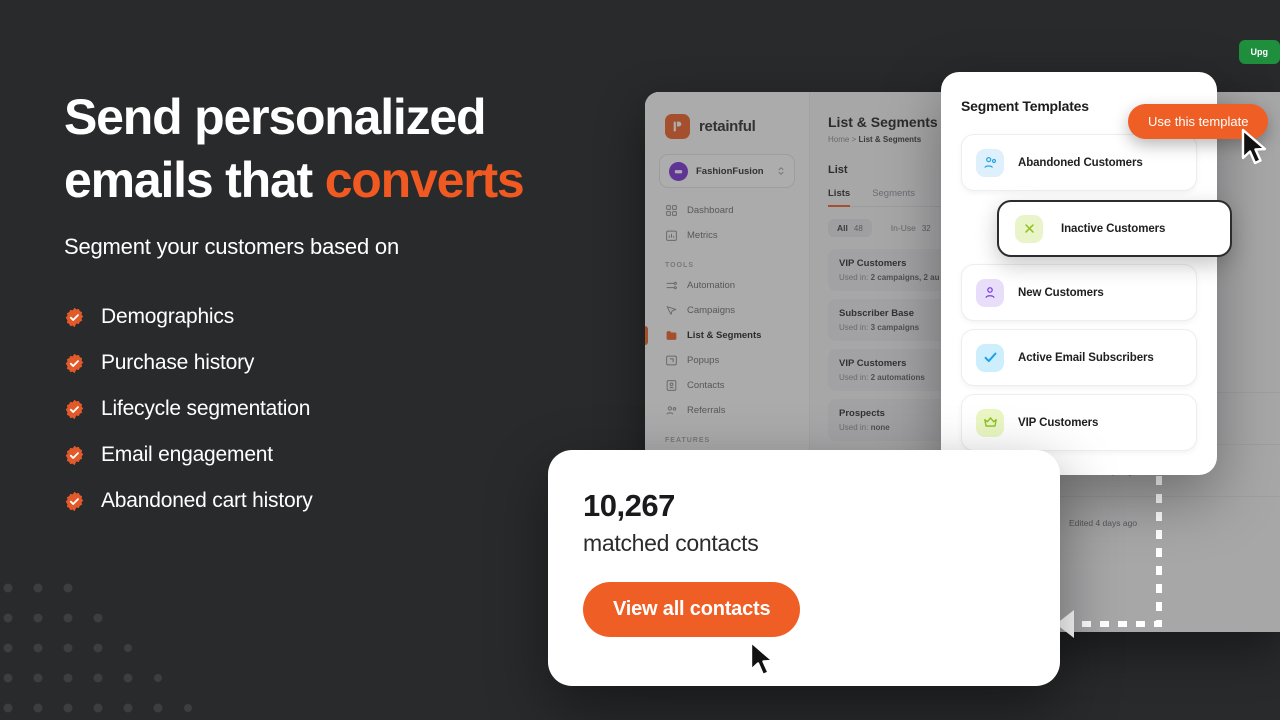  Describe the element at coordinates (1079, 357) in the screenshot. I see `template-card-active-email-subscribers: Active Email Subscribers` at that location.